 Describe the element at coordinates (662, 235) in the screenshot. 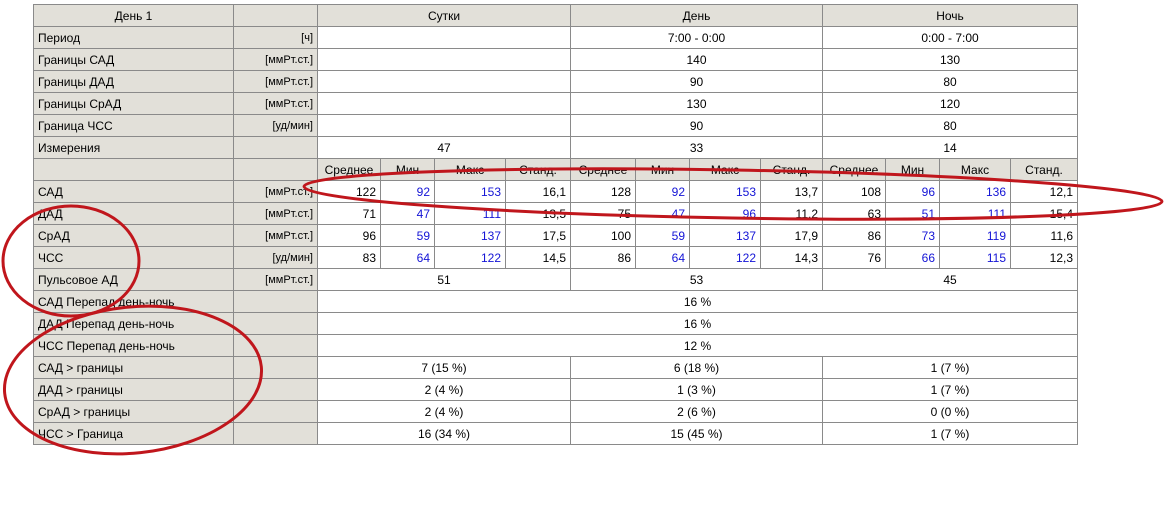

I see `stat-min-value: 59` at that location.